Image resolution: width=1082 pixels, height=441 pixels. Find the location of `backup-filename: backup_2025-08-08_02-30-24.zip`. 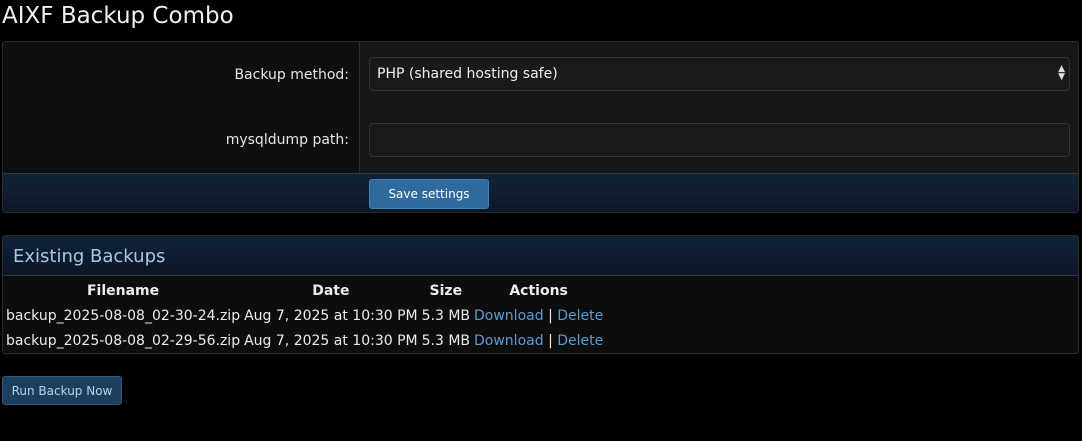

backup-filename: backup_2025-08-08_02-30-24.zip is located at coordinates (123, 315).